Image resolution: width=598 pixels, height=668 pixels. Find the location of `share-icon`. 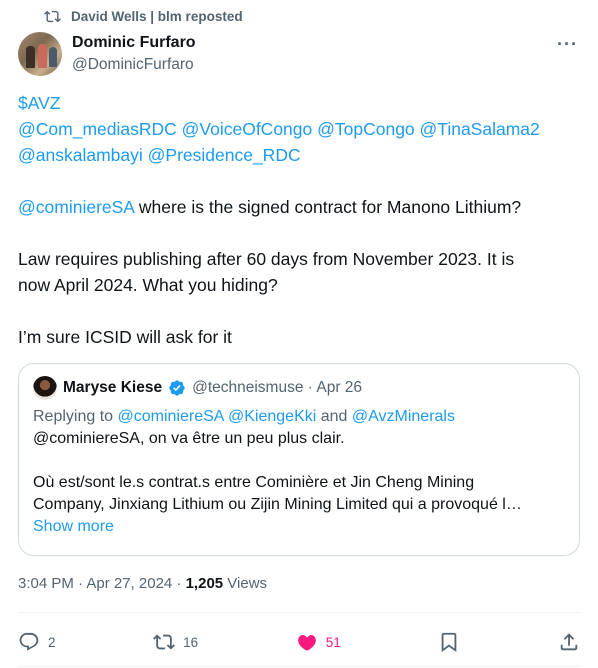

share-icon is located at coordinates (569, 642).